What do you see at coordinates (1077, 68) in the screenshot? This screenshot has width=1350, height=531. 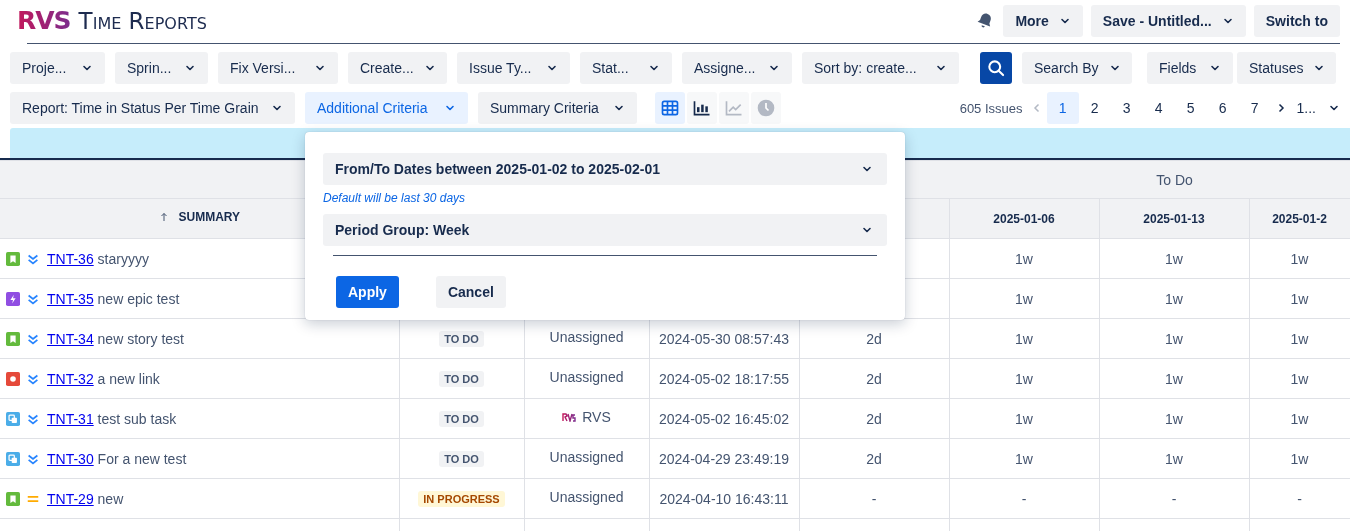 I see `dropdown-button: Search By` at bounding box center [1077, 68].